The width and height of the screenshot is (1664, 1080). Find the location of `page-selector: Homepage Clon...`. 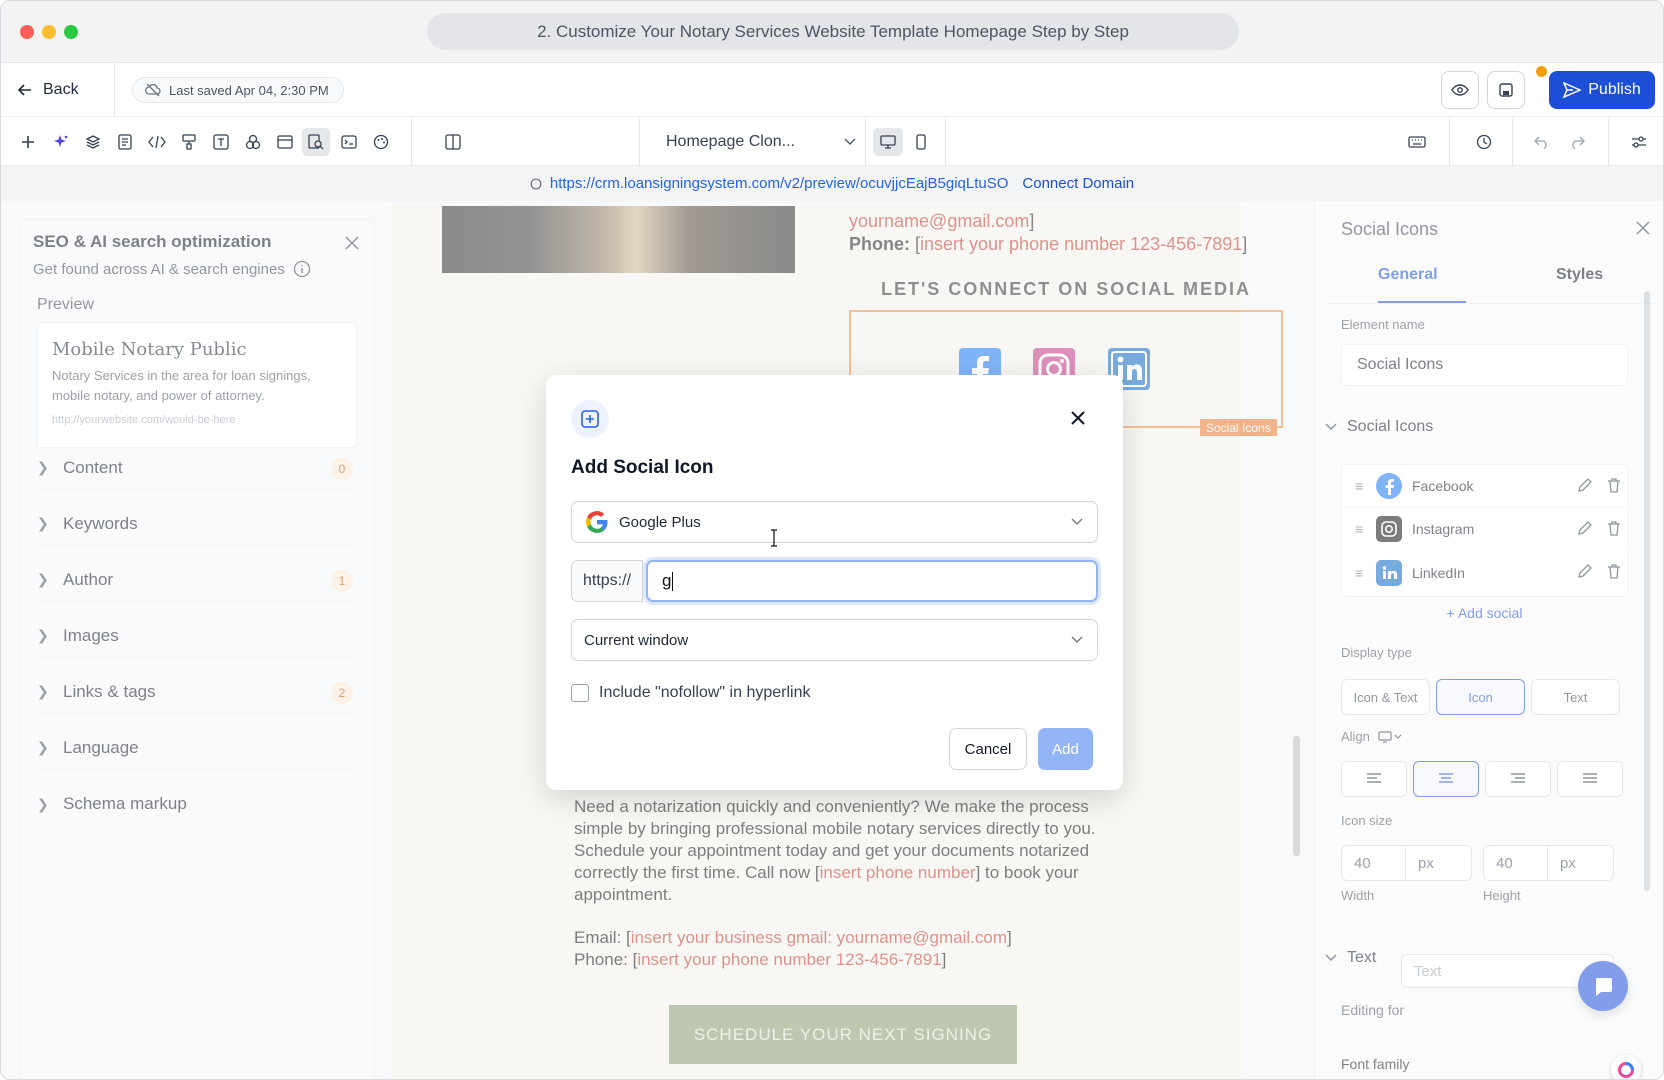

page-selector: Homepage Clon... is located at coordinates (761, 142).